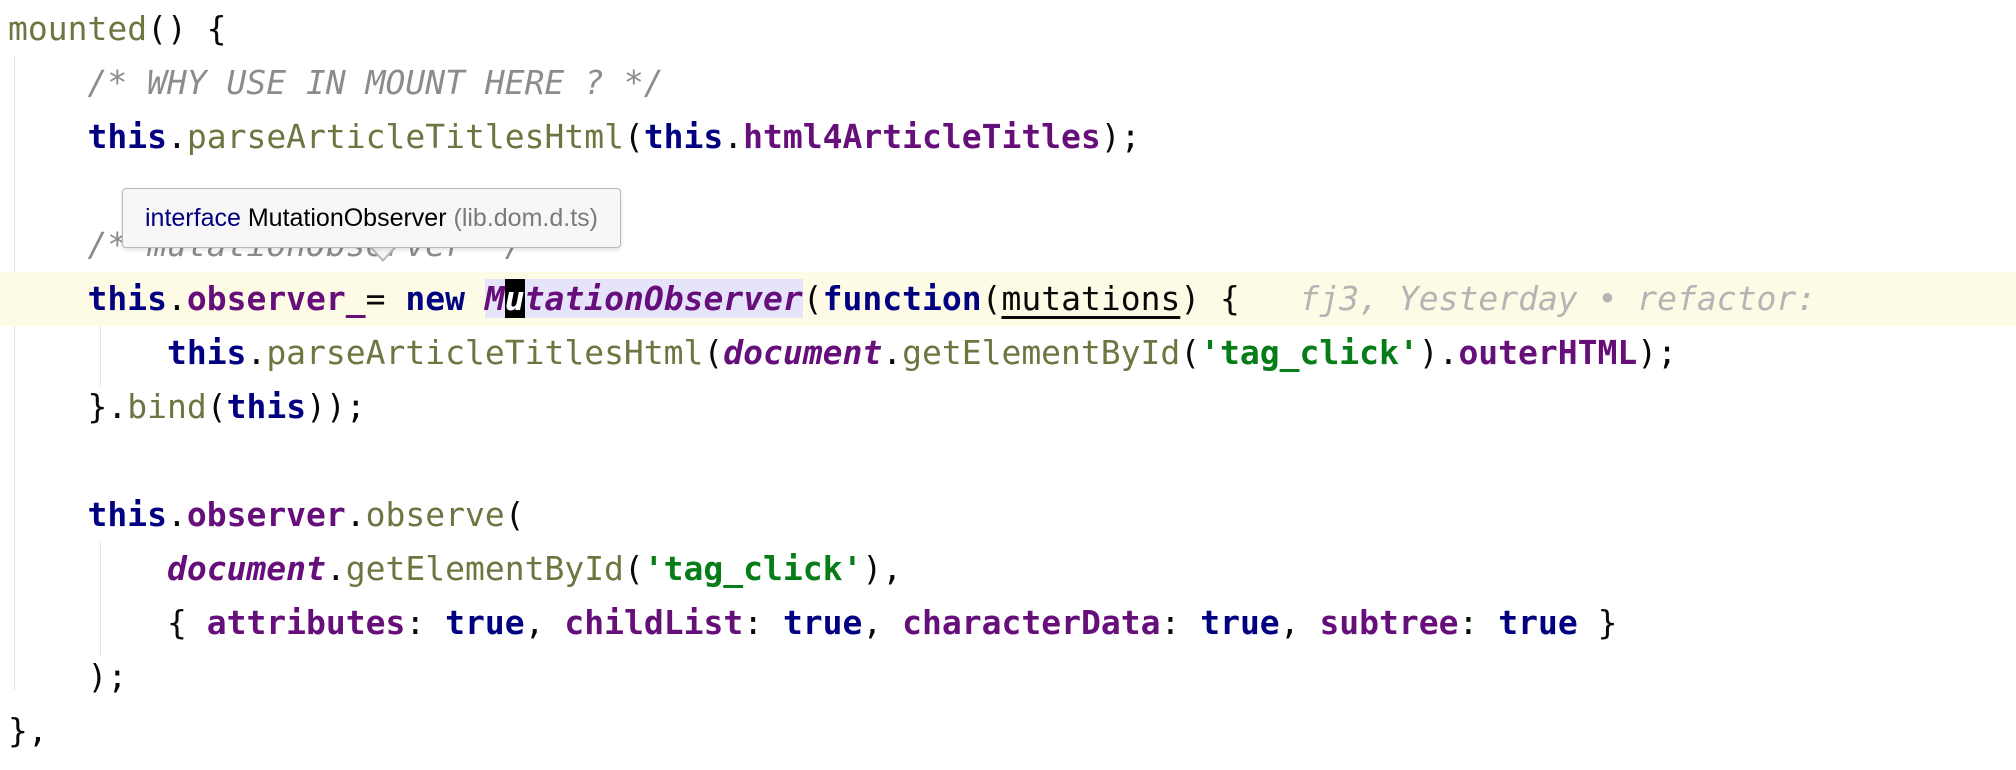 The height and width of the screenshot is (770, 2016). Describe the element at coordinates (167, 406) in the screenshot. I see `code-token: bind` at that location.